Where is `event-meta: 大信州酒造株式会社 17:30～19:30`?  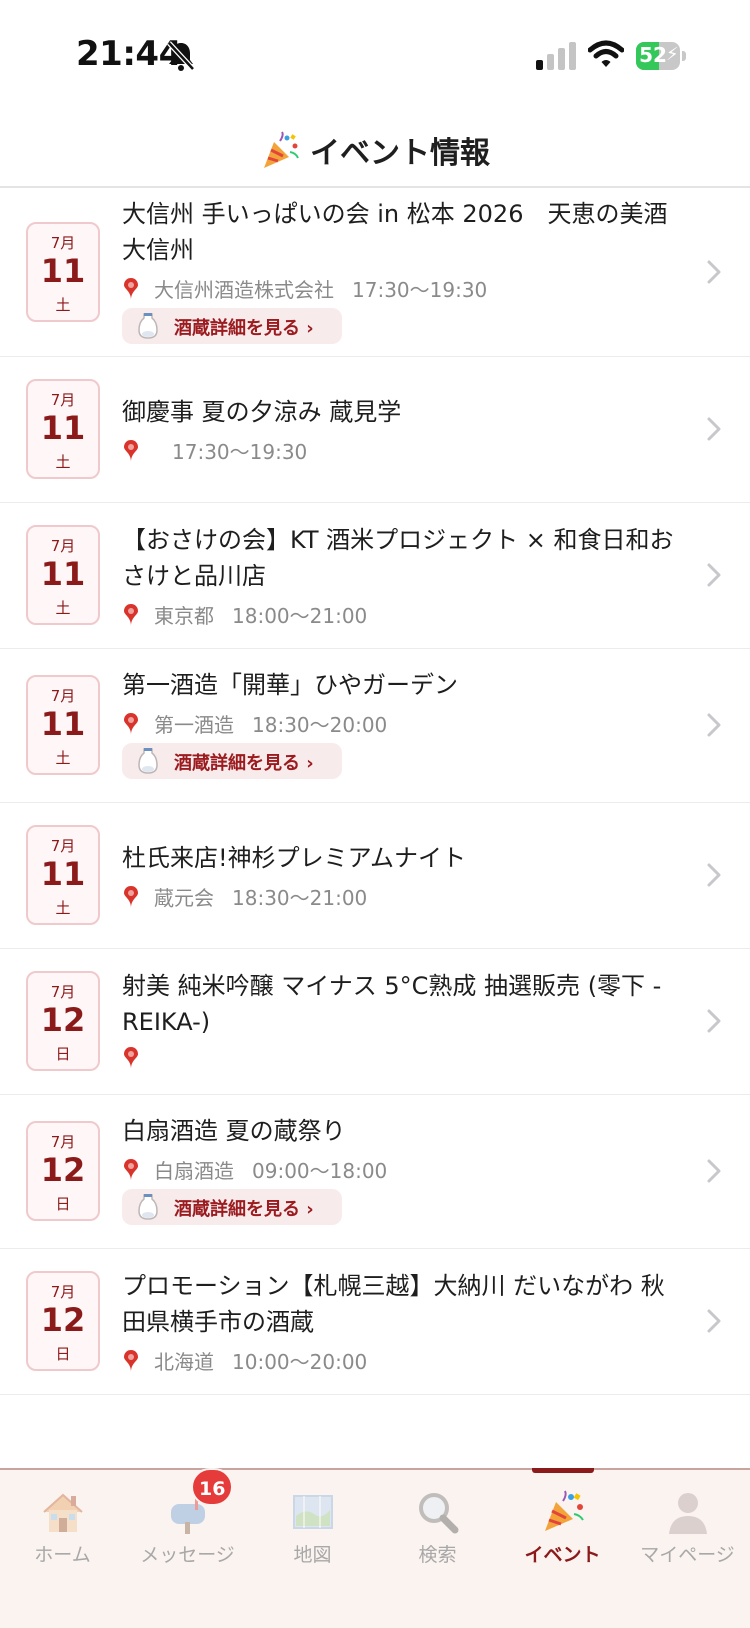 event-meta: 大信州酒造株式会社 17:30～19:30 is located at coordinates (402, 288).